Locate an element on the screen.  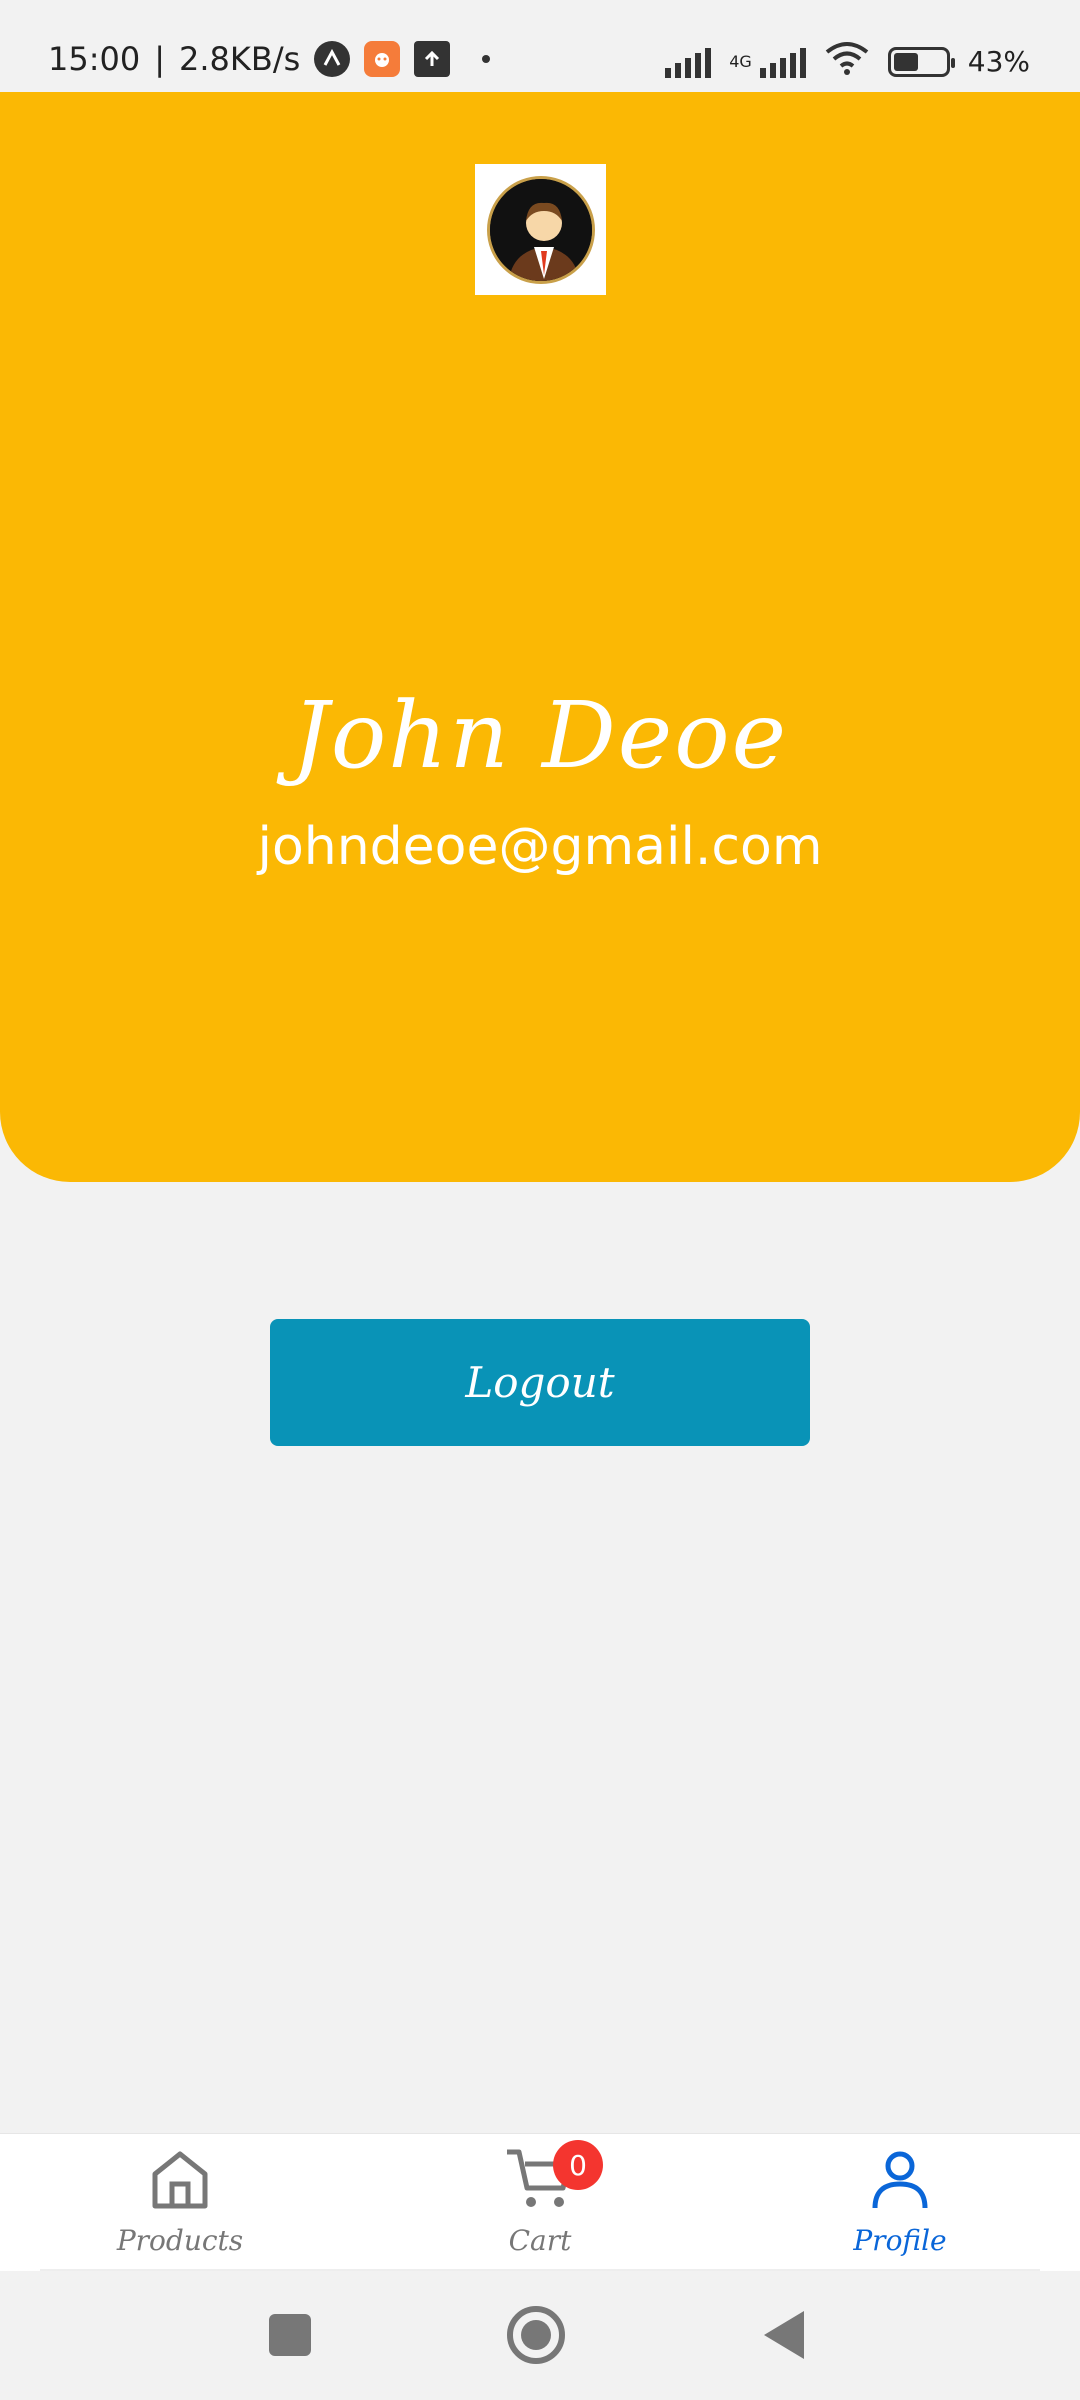
battery-fill is located at coordinates (905, 61).